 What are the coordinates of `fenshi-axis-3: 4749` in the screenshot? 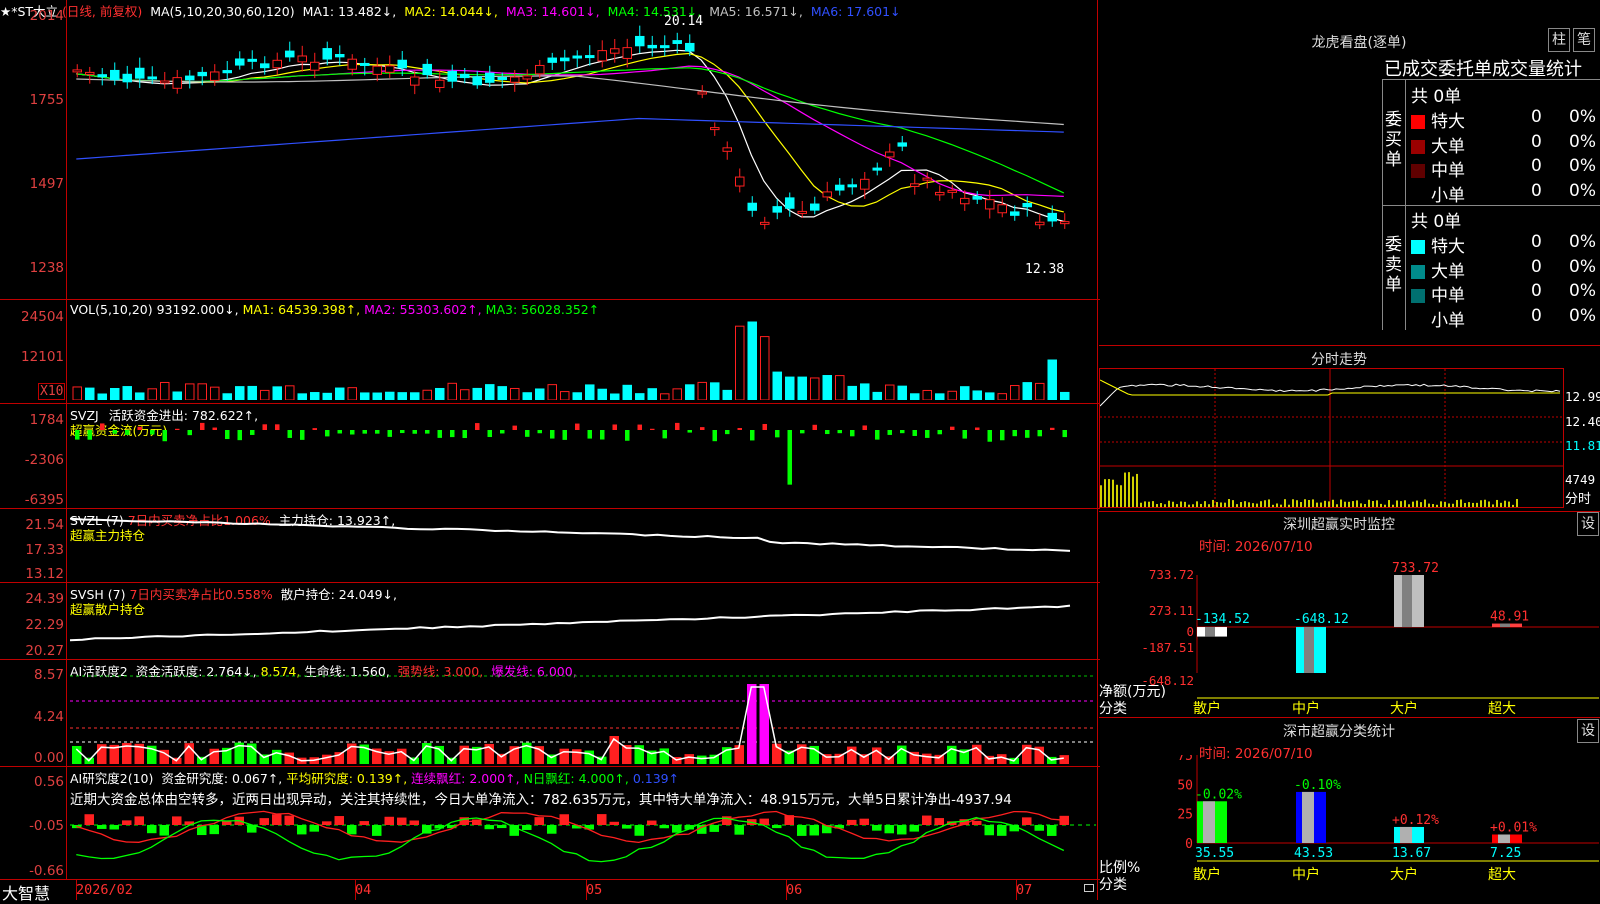 It's located at (1580, 479).